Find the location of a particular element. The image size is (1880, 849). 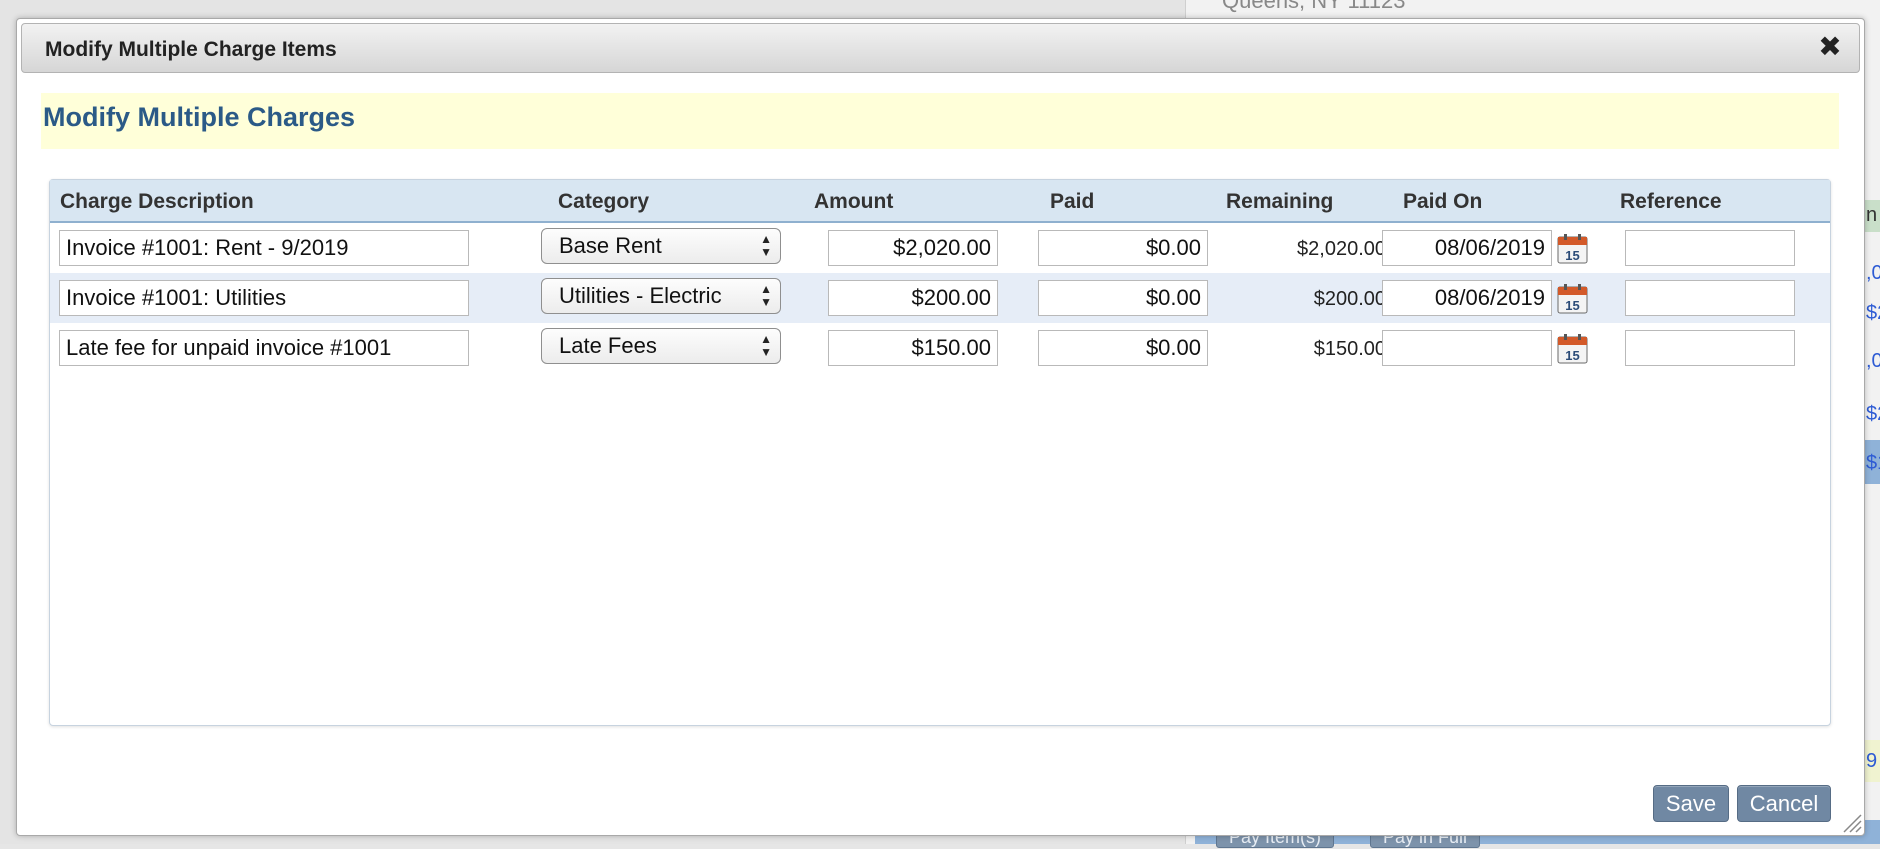

background-link: $1 is located at coordinates (1873, 463).